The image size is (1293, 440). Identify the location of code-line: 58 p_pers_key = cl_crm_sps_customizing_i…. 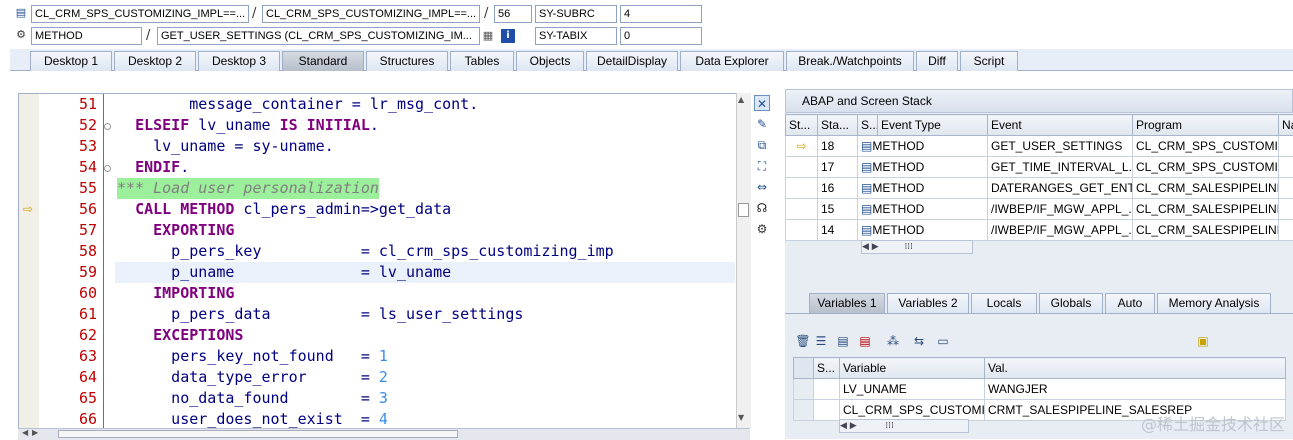
(379, 251).